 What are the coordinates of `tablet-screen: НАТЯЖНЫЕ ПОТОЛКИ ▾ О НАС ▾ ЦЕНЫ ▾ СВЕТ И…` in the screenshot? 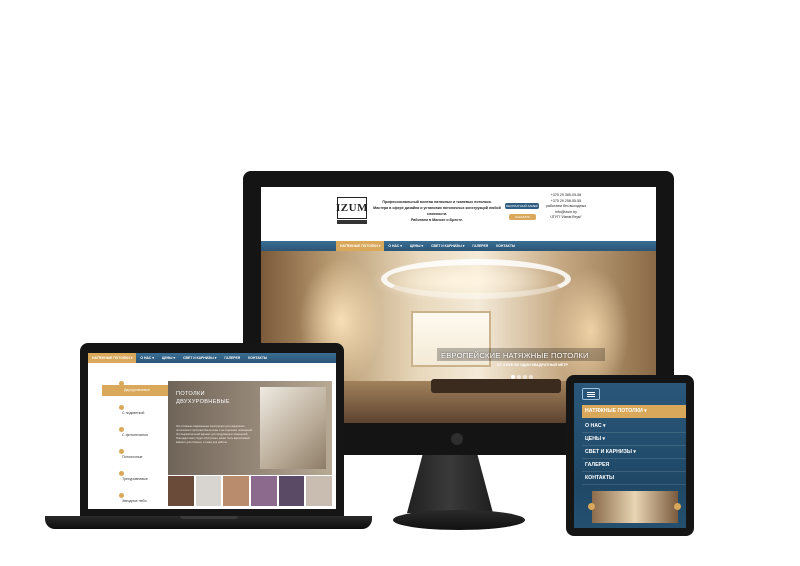 It's located at (630, 455).